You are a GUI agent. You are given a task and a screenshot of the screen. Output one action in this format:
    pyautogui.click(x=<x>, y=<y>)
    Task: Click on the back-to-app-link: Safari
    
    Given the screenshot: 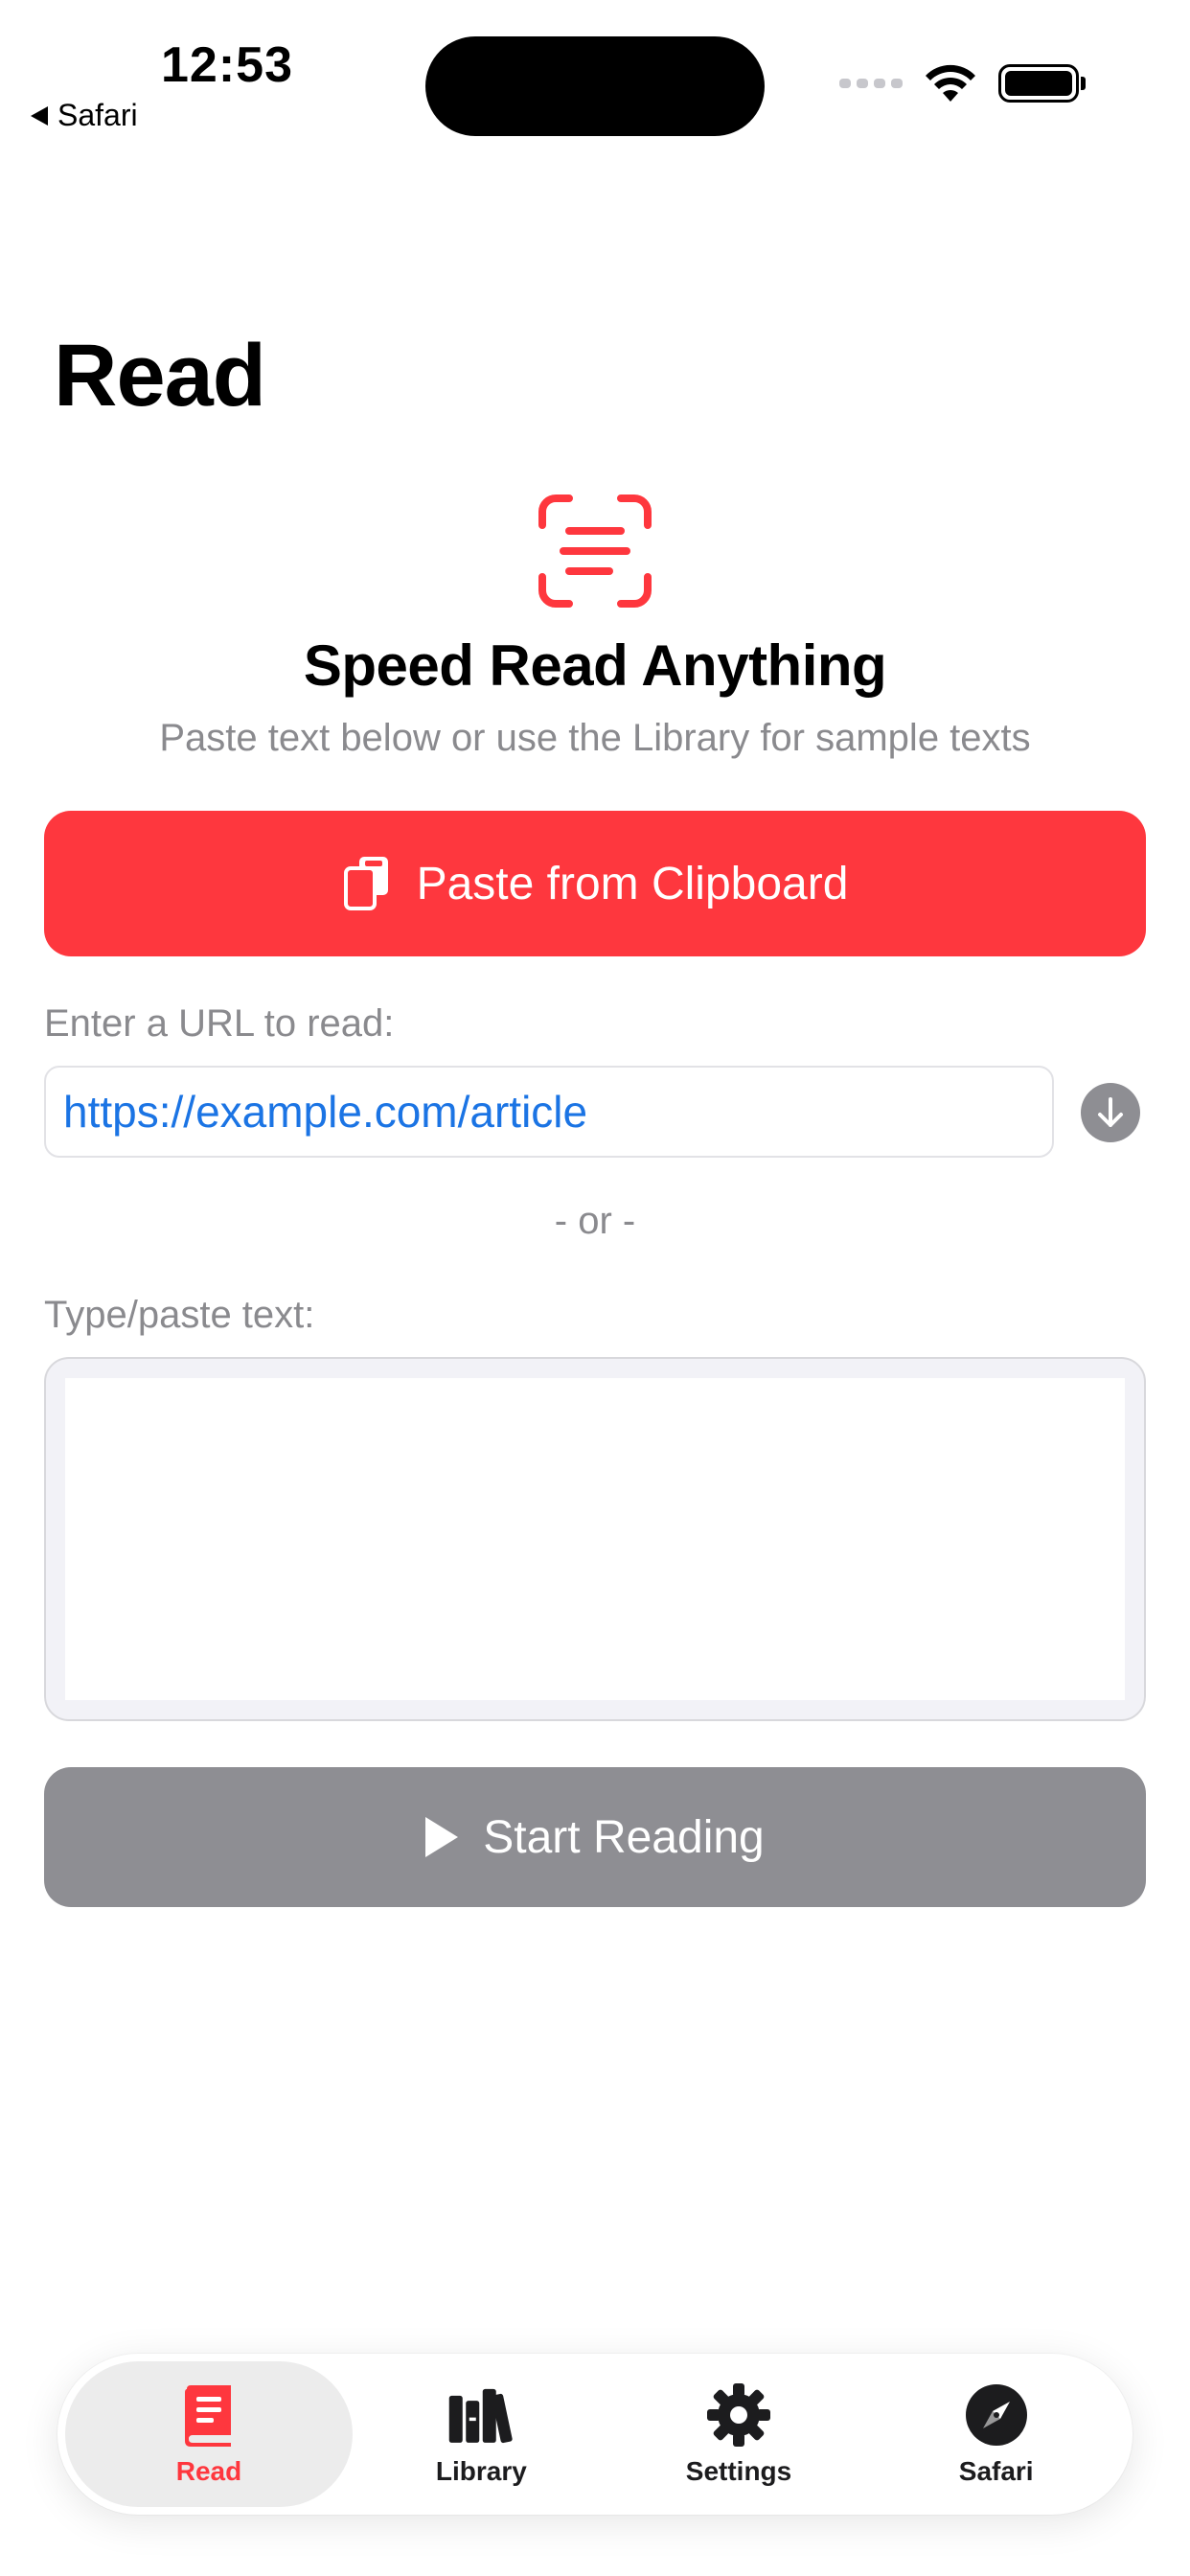 What is the action you would take?
    pyautogui.click(x=85, y=115)
    